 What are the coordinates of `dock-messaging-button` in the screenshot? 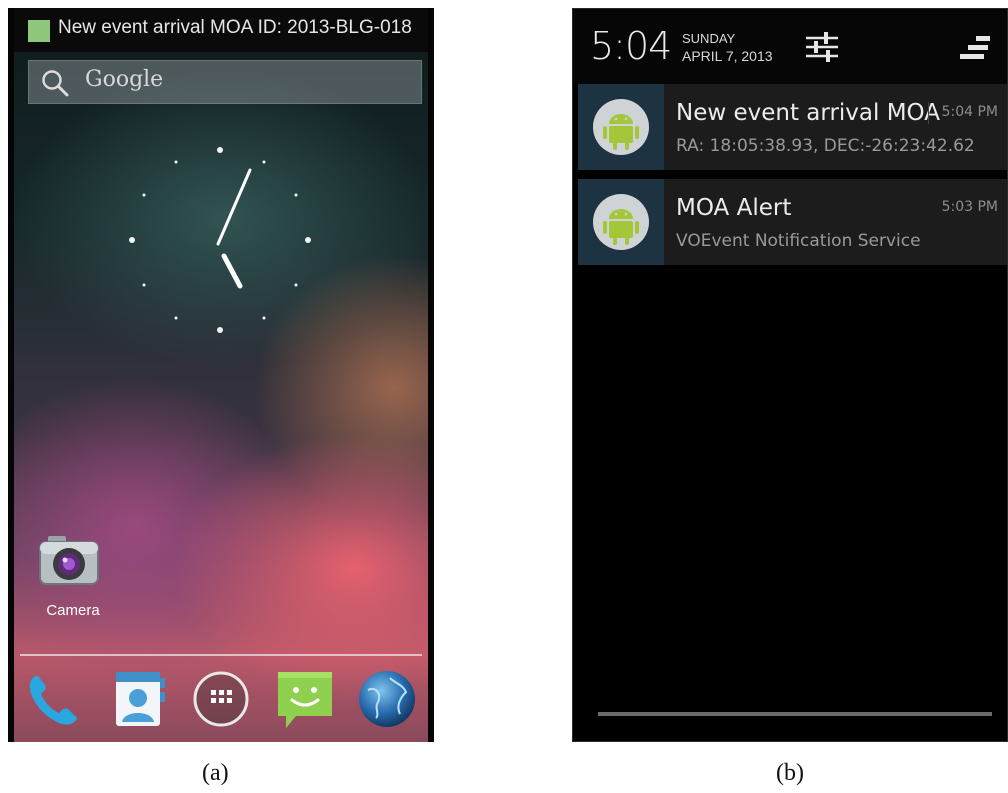 It's located at (305, 699).